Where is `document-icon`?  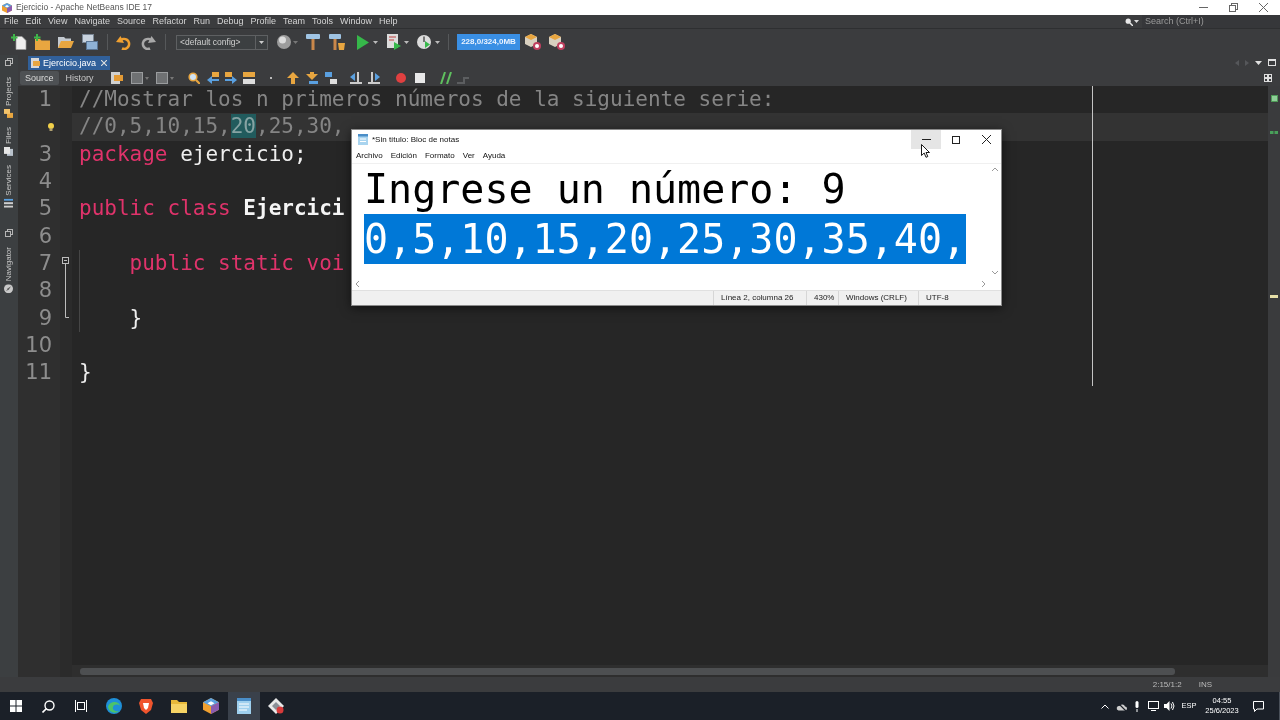
document-icon is located at coordinates (116, 78).